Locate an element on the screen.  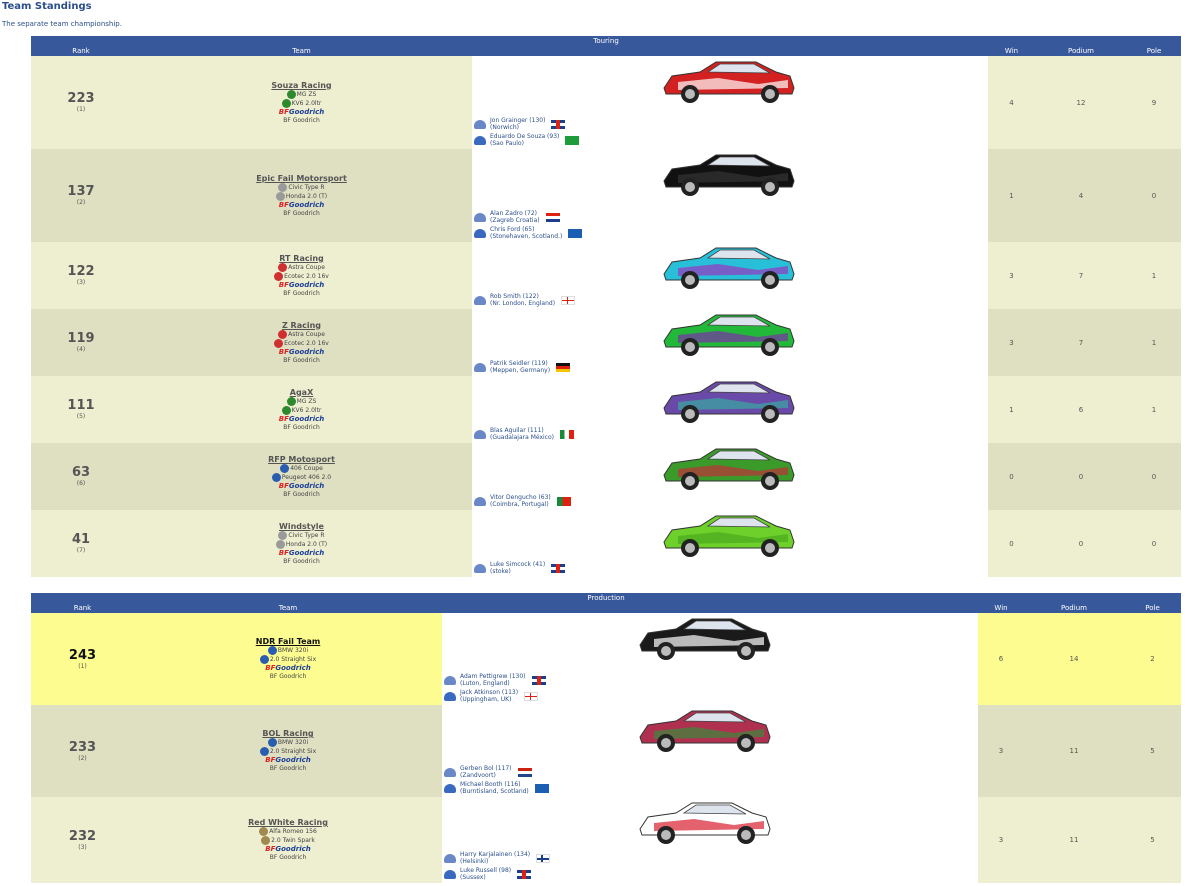
car-model: 406 Coupe is located at coordinates (306, 468).